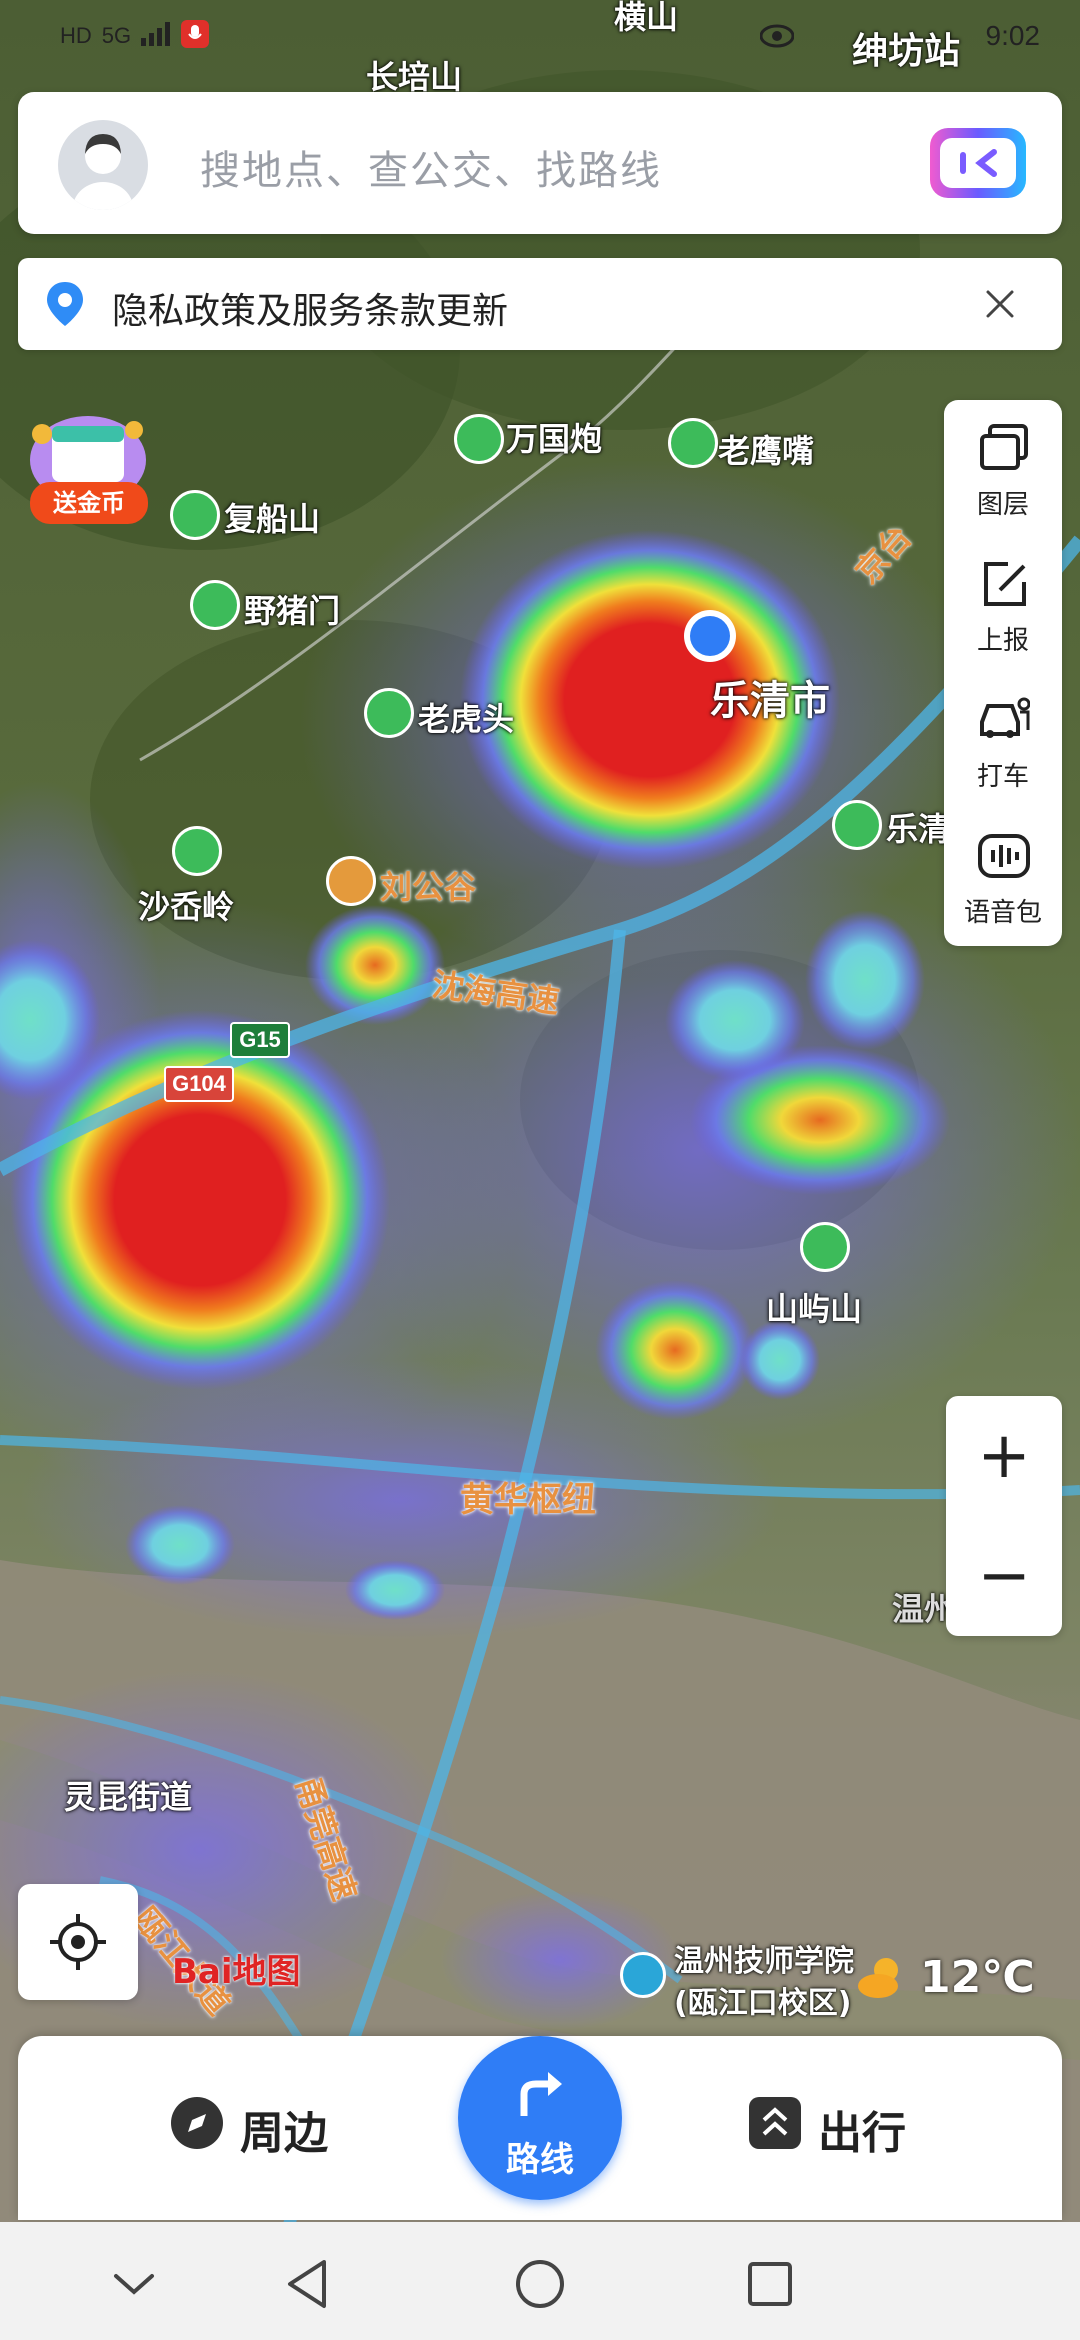  Describe the element at coordinates (540, 304) in the screenshot. I see `privacy-notice: 隐私政策及服务条款更新` at that location.